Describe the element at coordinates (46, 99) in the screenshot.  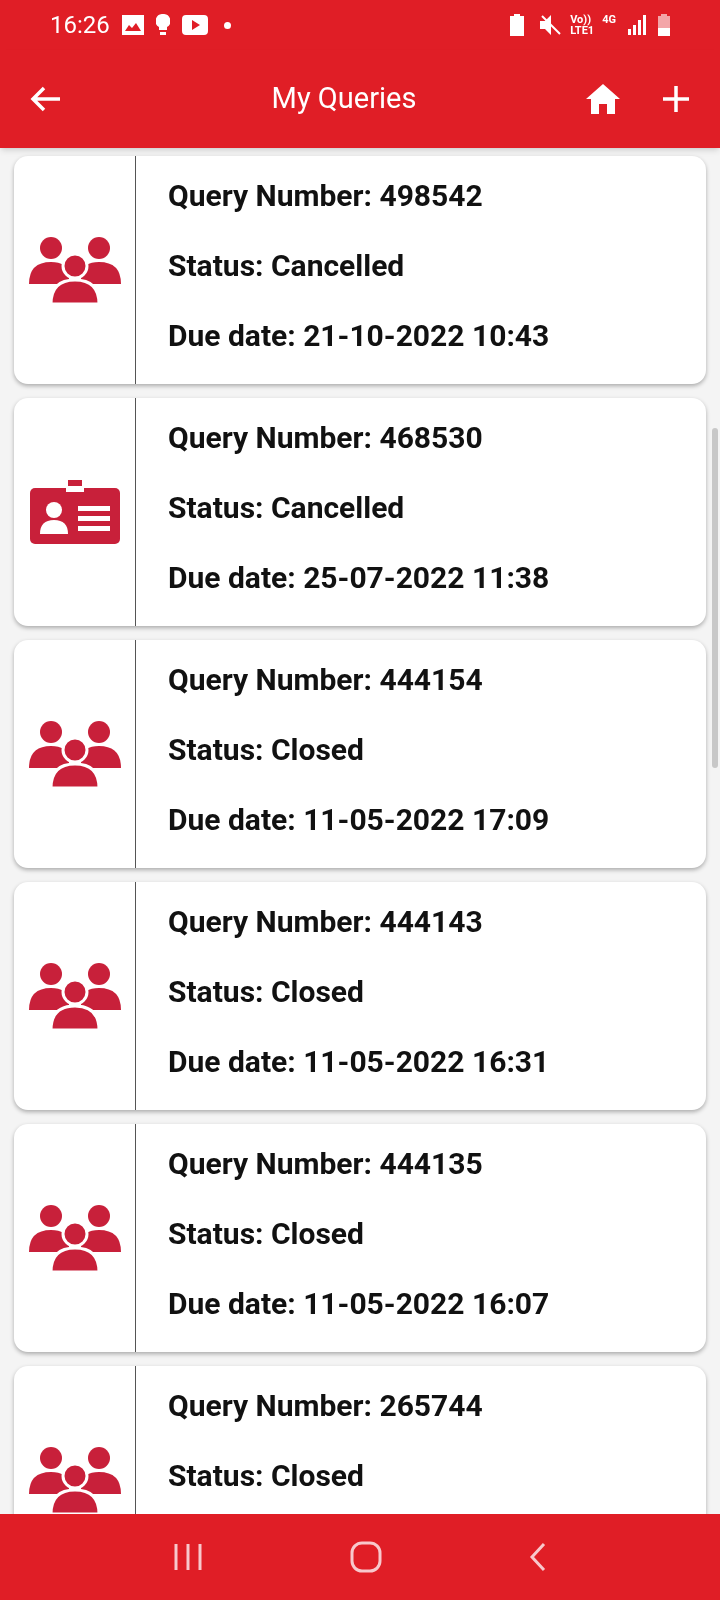
I see `back-arrow-icon` at that location.